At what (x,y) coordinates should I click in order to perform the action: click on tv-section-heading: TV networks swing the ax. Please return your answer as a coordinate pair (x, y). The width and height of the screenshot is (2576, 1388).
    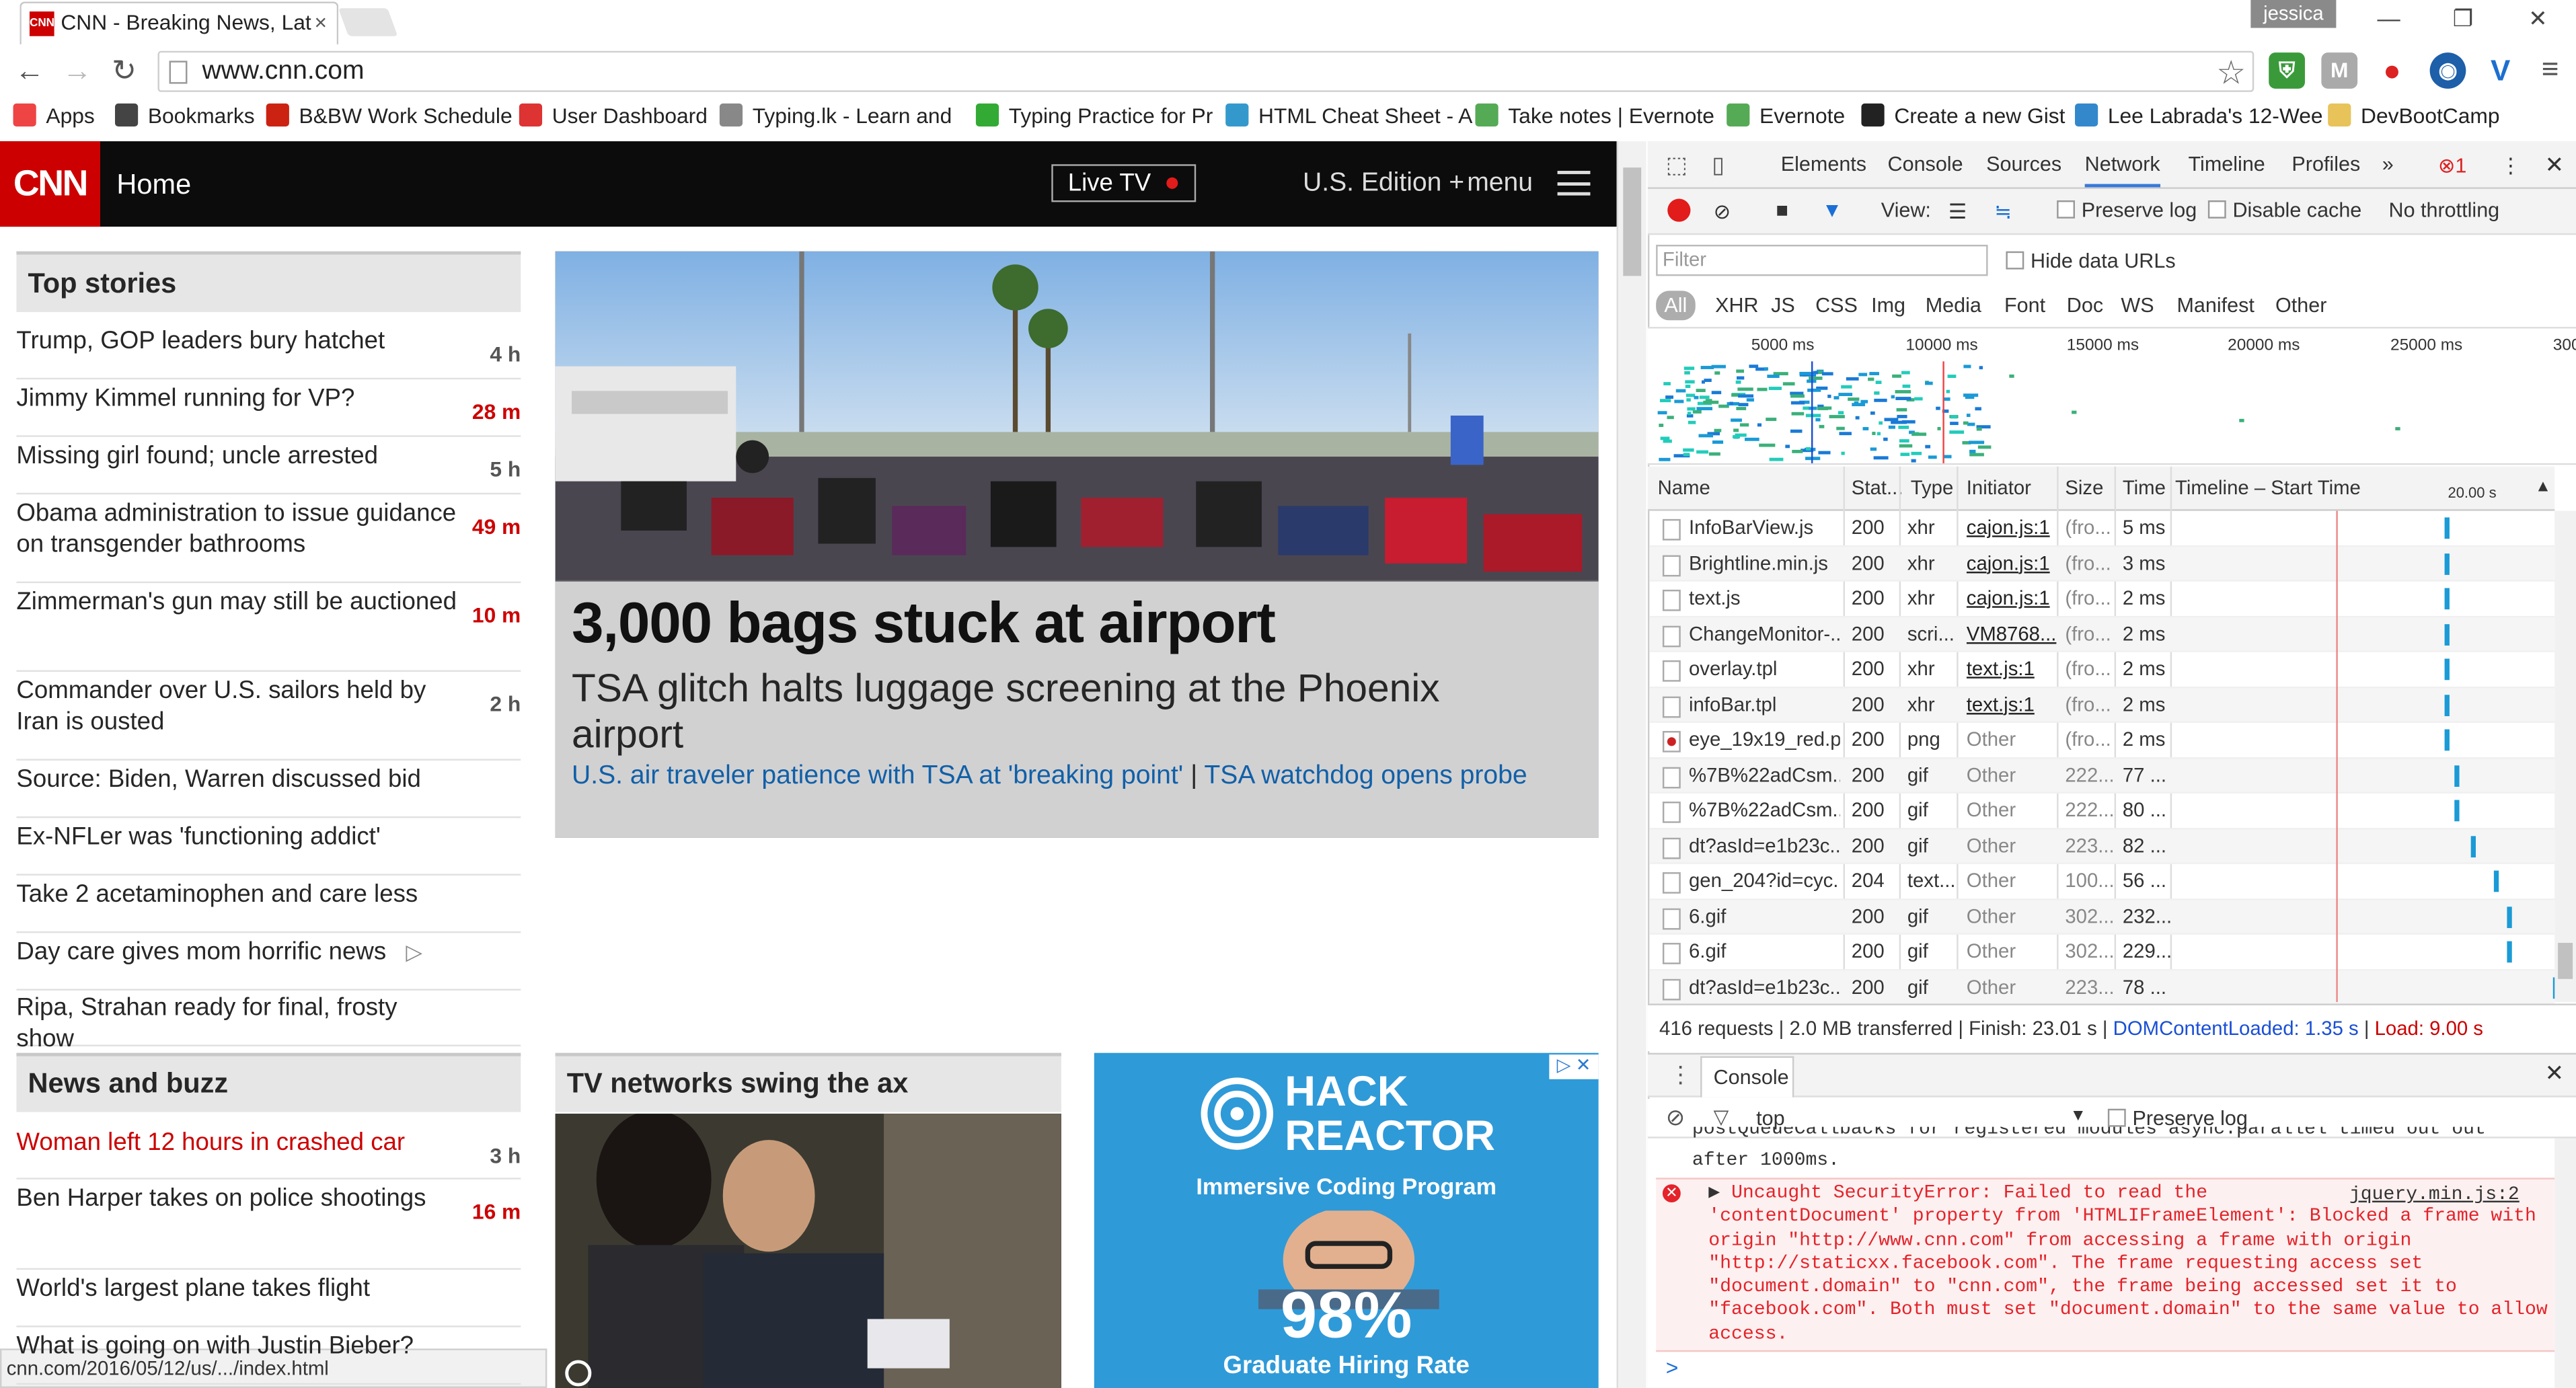
    Looking at the image, I should click on (808, 1082).